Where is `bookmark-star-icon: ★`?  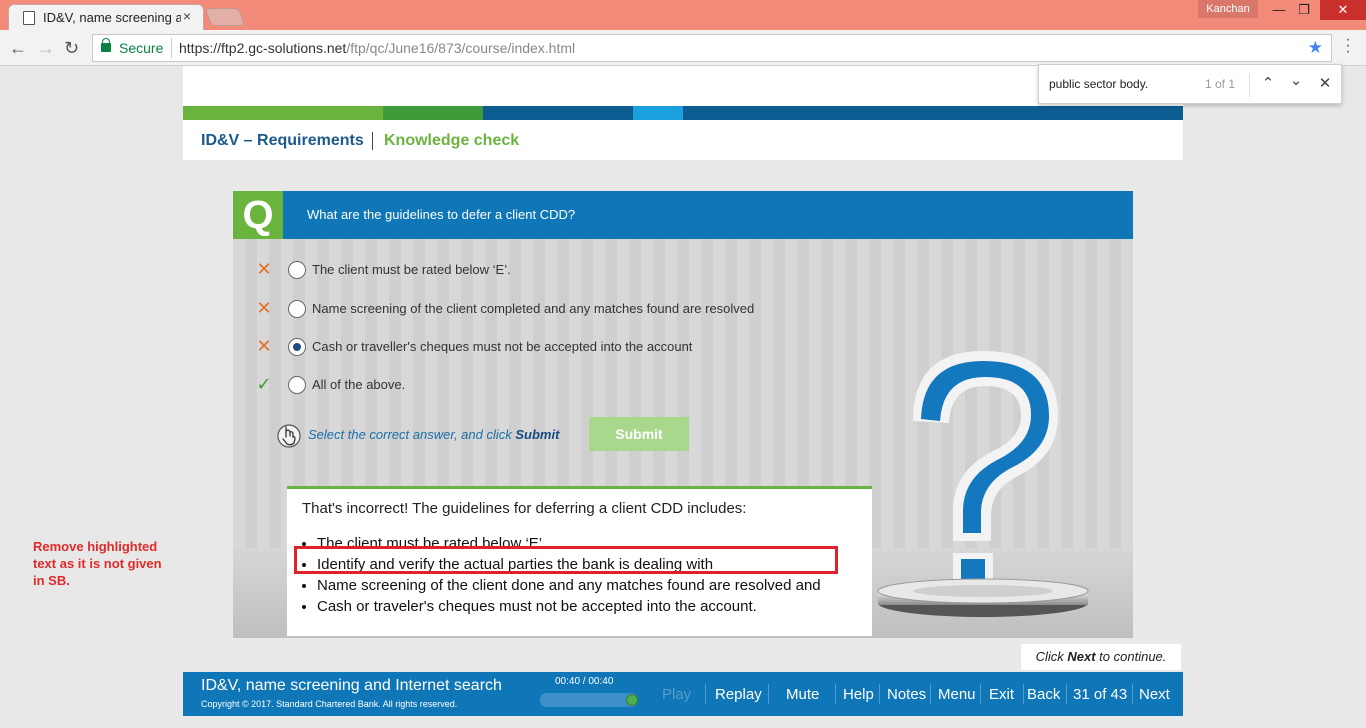
bookmark-star-icon: ★ is located at coordinates (1315, 48).